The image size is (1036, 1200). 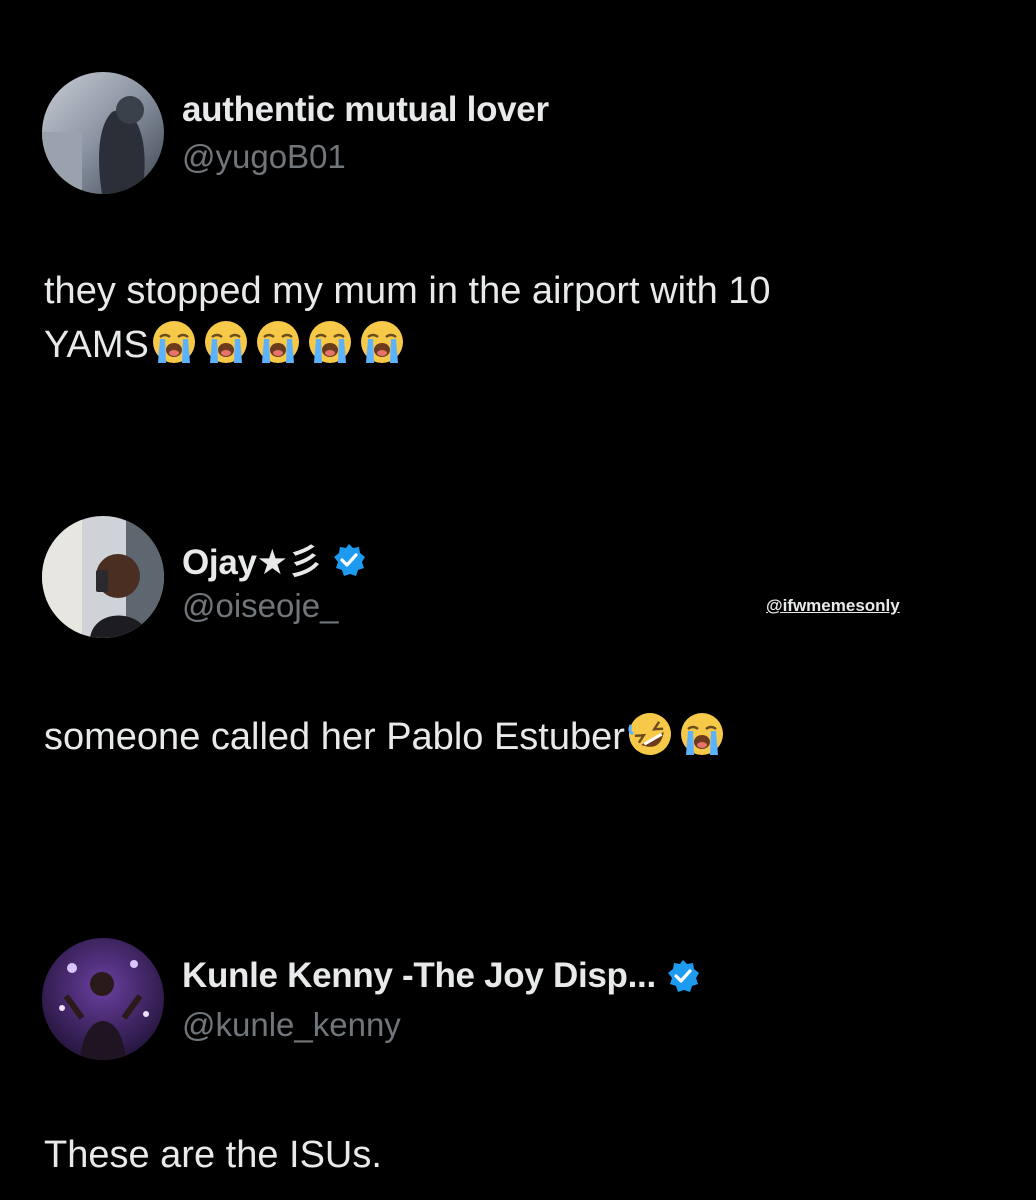 I want to click on watermark: @ifwmemesonly, so click(x=833, y=605).